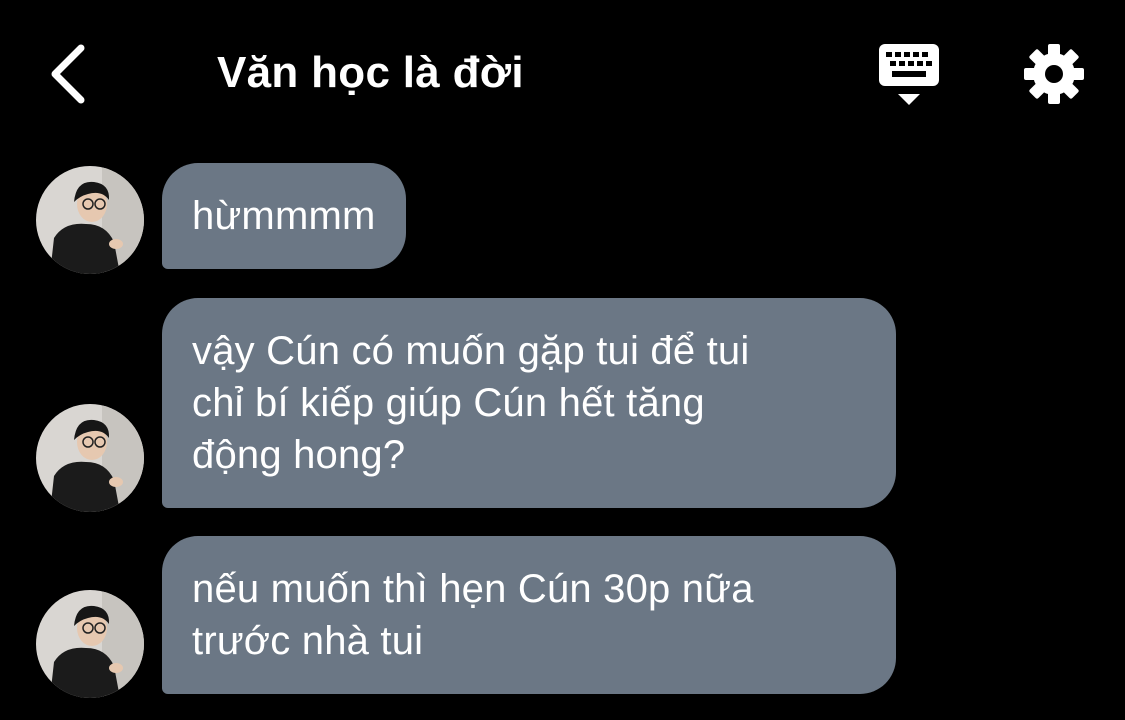 Image resolution: width=1125 pixels, height=720 pixels. I want to click on message-line: nếu muốn thì hẹn Cún 30p nữa, so click(473, 589).